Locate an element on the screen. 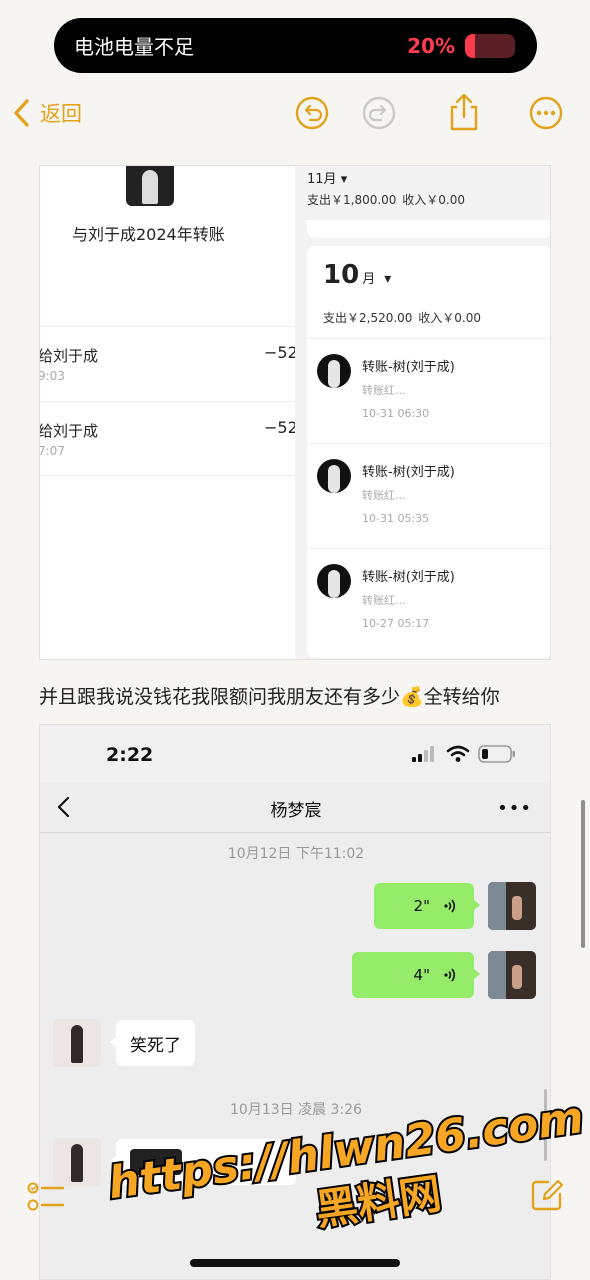 The width and height of the screenshot is (590, 1280). month-selector-11: 11月 ▾ is located at coordinates (327, 177).